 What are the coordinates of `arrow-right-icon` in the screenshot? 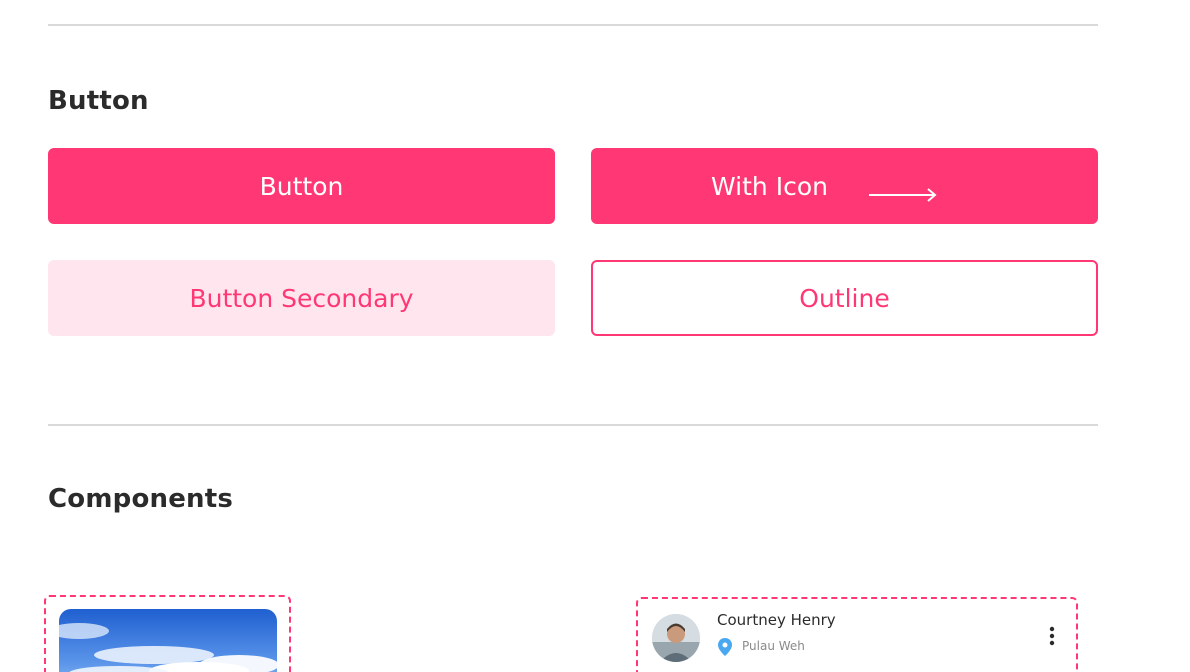 It's located at (903, 190).